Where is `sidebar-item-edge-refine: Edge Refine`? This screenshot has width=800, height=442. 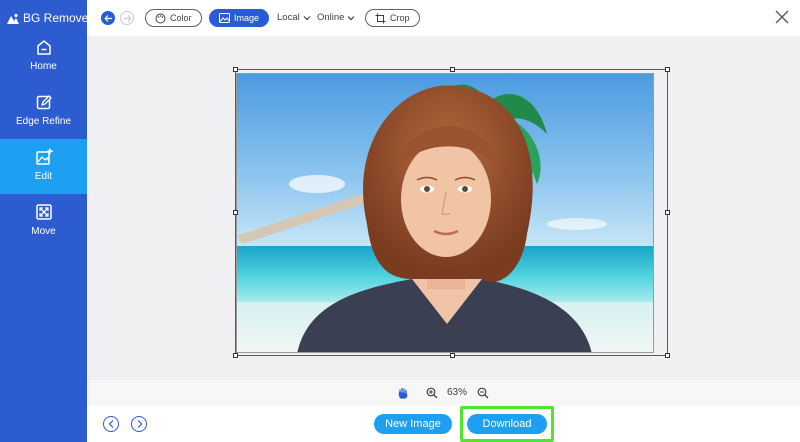
sidebar-item-edge-refine: Edge Refine is located at coordinates (43, 111).